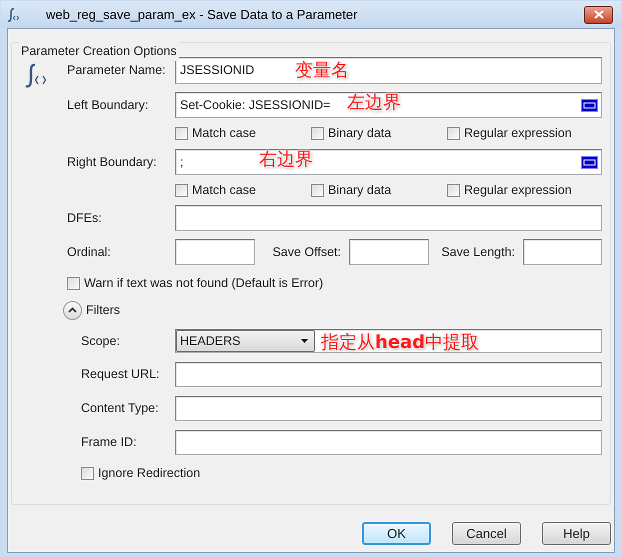 The width and height of the screenshot is (622, 557). I want to click on dialog-button: OK, so click(396, 533).